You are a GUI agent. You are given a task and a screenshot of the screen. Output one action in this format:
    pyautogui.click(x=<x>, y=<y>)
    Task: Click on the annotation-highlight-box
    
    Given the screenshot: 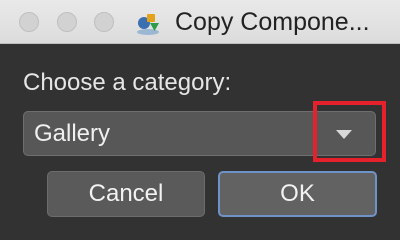 What is the action you would take?
    pyautogui.click(x=349, y=131)
    